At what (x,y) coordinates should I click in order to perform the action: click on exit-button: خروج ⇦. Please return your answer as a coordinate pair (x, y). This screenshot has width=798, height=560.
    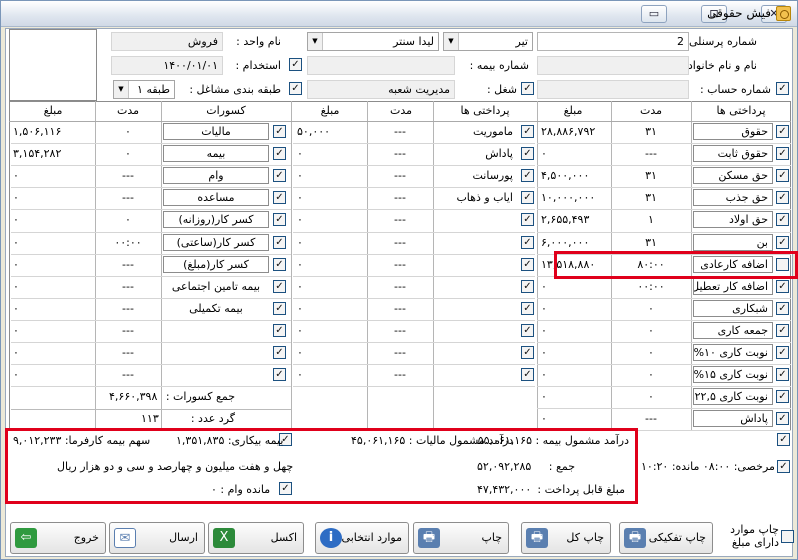
    Looking at the image, I should click on (58, 538).